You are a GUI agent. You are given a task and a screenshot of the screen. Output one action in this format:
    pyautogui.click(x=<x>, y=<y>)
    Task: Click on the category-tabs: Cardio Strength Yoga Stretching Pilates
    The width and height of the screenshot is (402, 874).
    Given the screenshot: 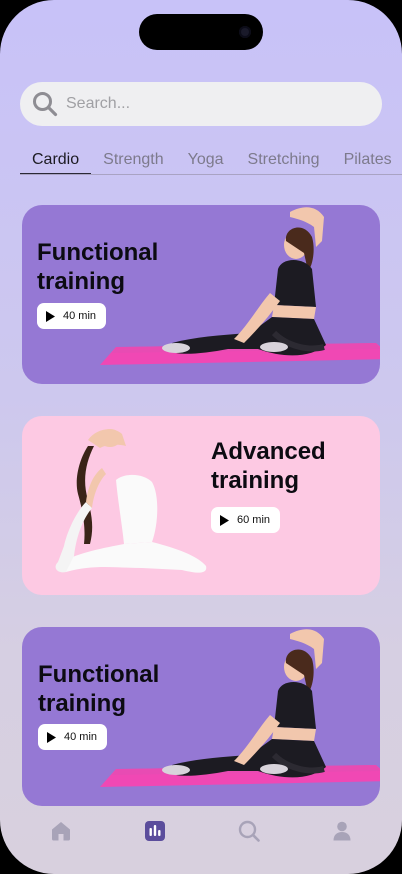 What is the action you would take?
    pyautogui.click(x=211, y=161)
    